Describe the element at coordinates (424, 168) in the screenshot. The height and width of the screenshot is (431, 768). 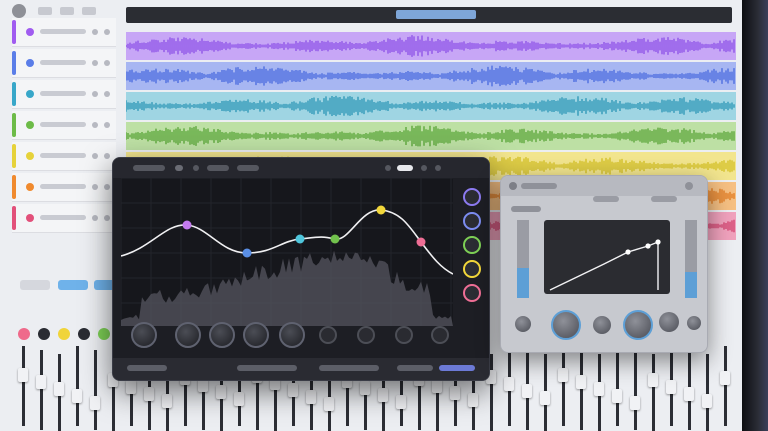
I see `menu-icon` at that location.